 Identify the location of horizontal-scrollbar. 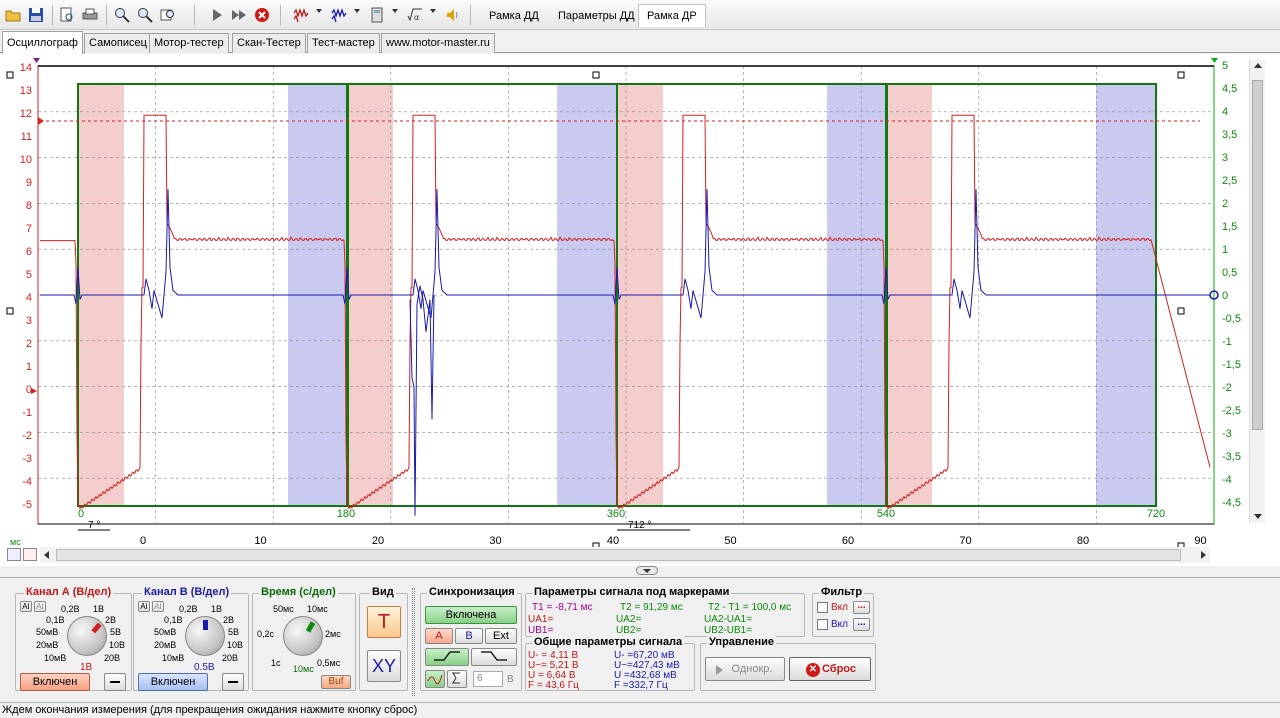
(625, 555).